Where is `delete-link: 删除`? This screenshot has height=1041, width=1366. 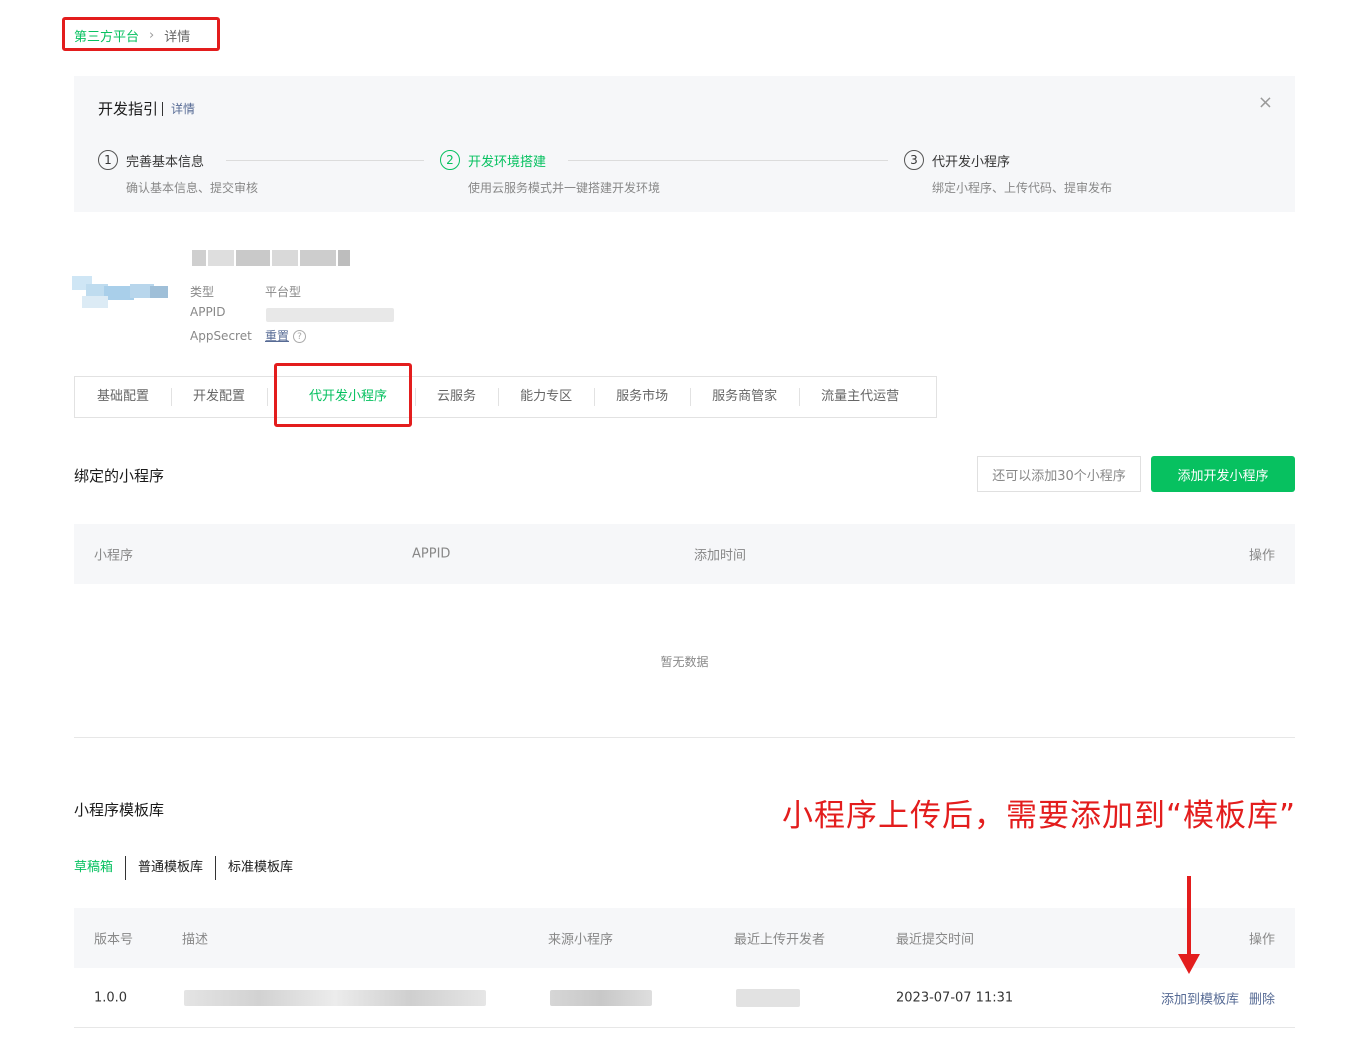 delete-link: 删除 is located at coordinates (1262, 999).